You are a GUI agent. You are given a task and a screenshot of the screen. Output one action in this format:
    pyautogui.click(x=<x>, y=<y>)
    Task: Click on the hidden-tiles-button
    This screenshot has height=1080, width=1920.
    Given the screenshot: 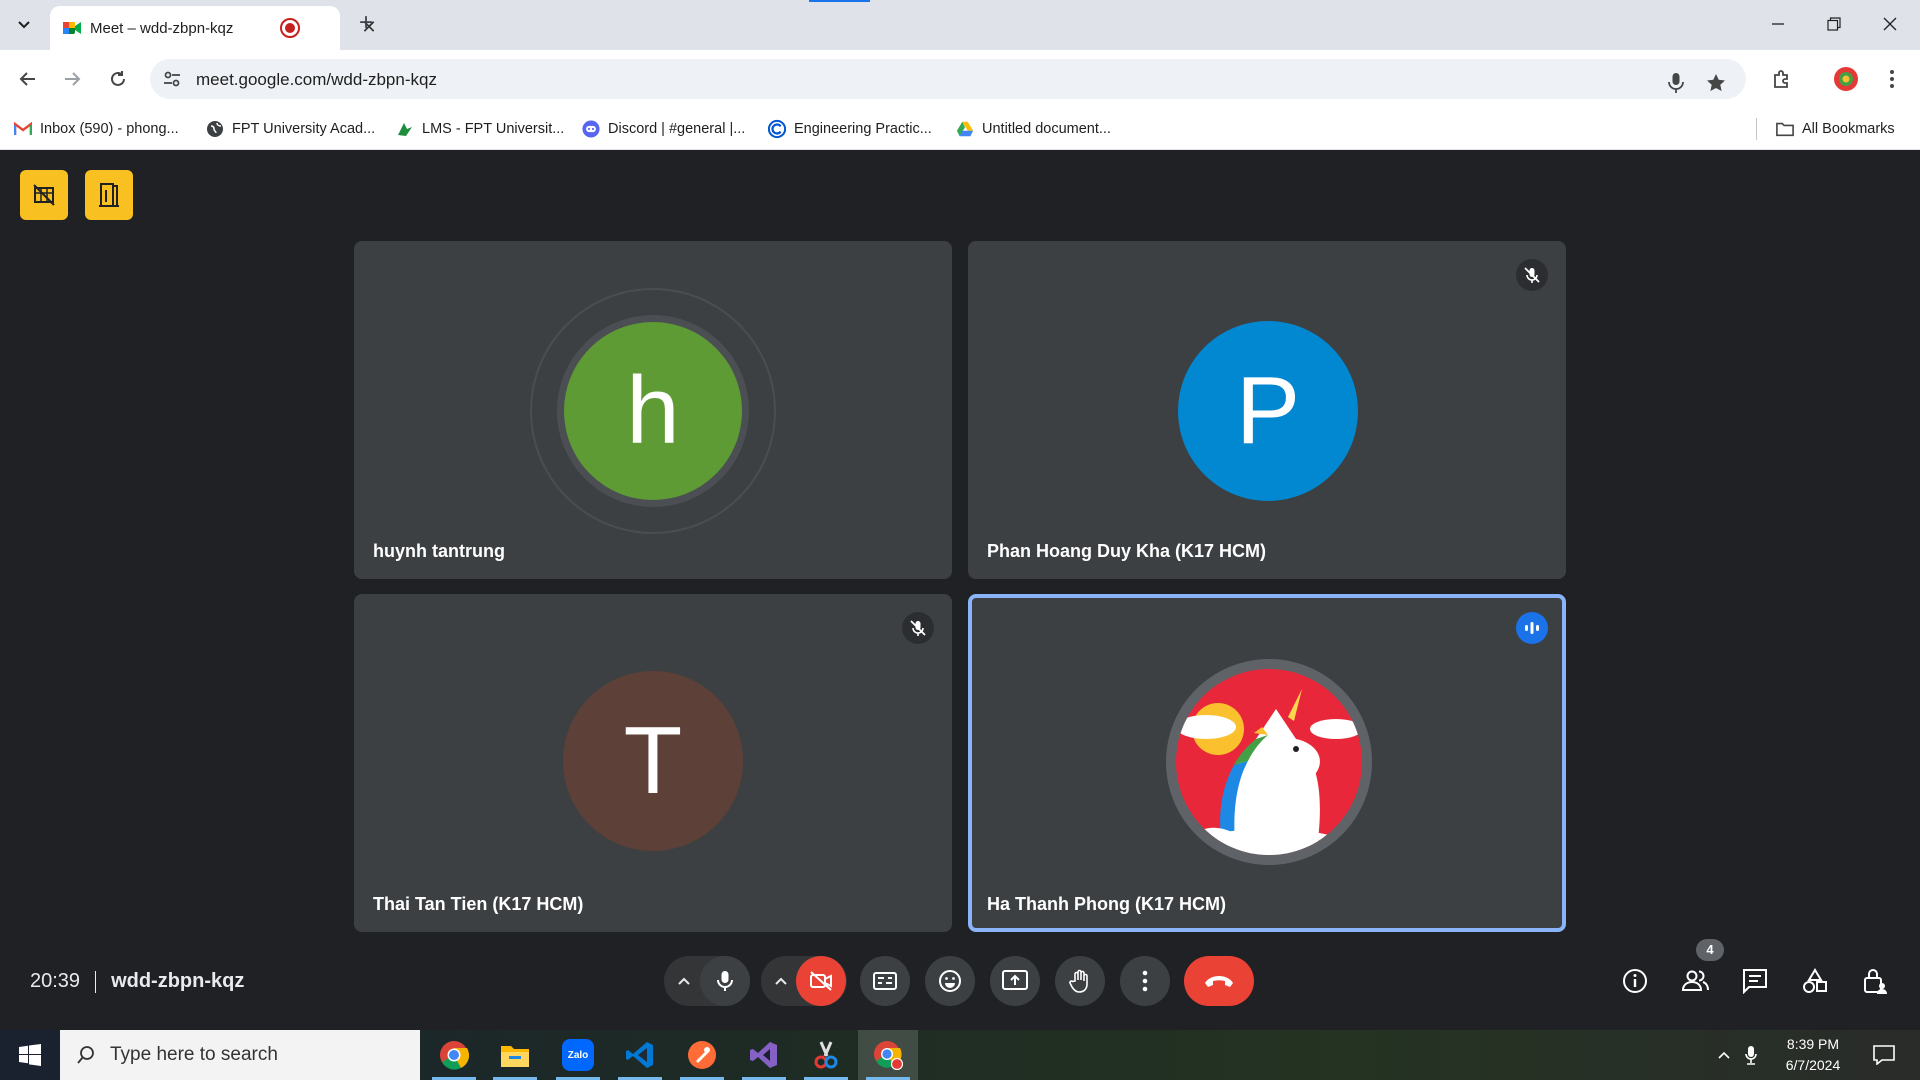 What is the action you would take?
    pyautogui.click(x=44, y=195)
    